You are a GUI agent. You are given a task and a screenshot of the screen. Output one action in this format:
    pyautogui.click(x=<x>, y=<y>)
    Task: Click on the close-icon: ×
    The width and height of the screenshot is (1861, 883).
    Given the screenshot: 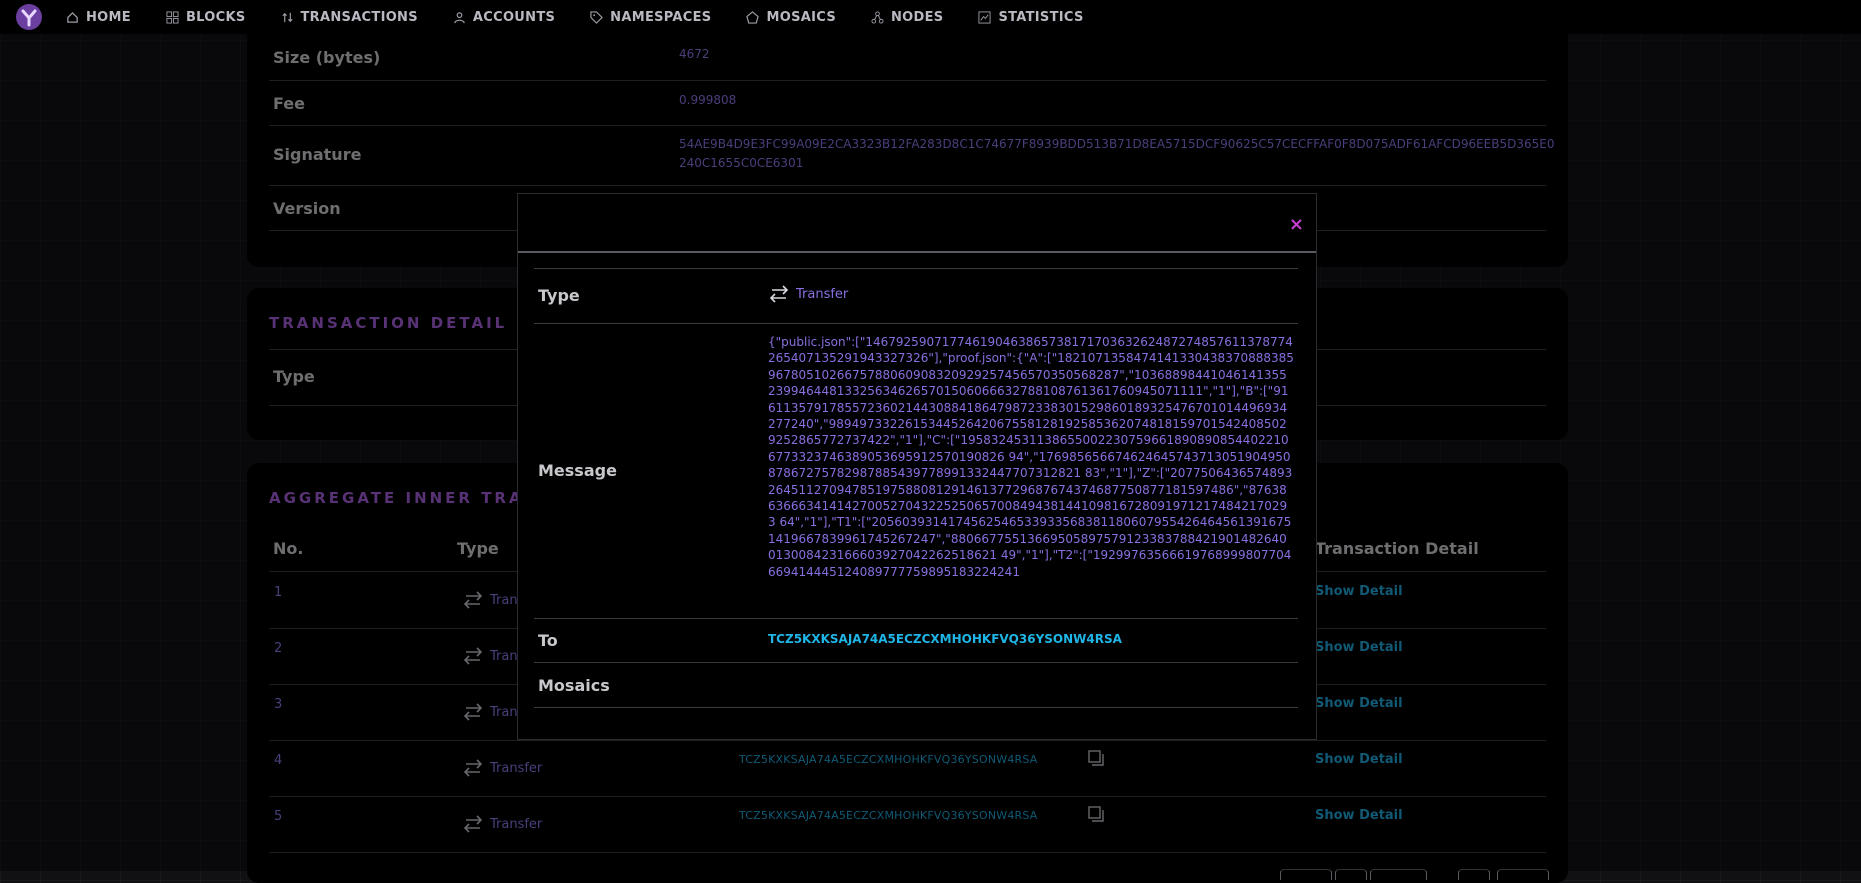 What is the action you would take?
    pyautogui.click(x=1296, y=224)
    